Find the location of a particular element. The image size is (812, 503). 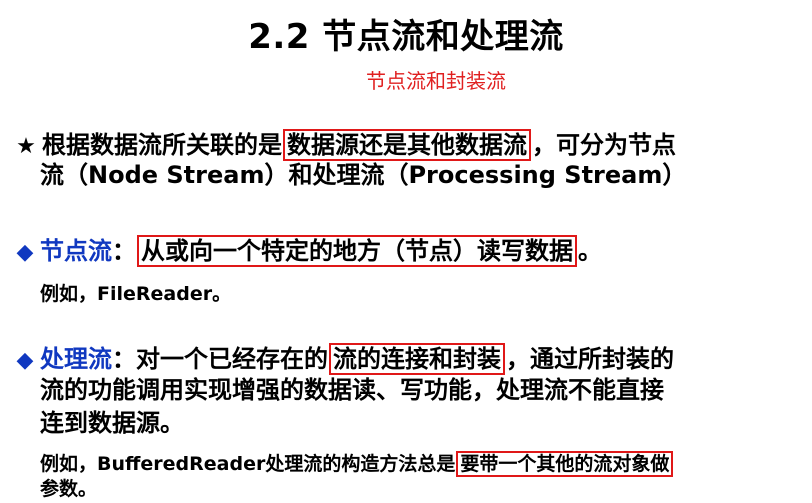

processing-text-before: 对一个已经存在的 is located at coordinates (232, 359).